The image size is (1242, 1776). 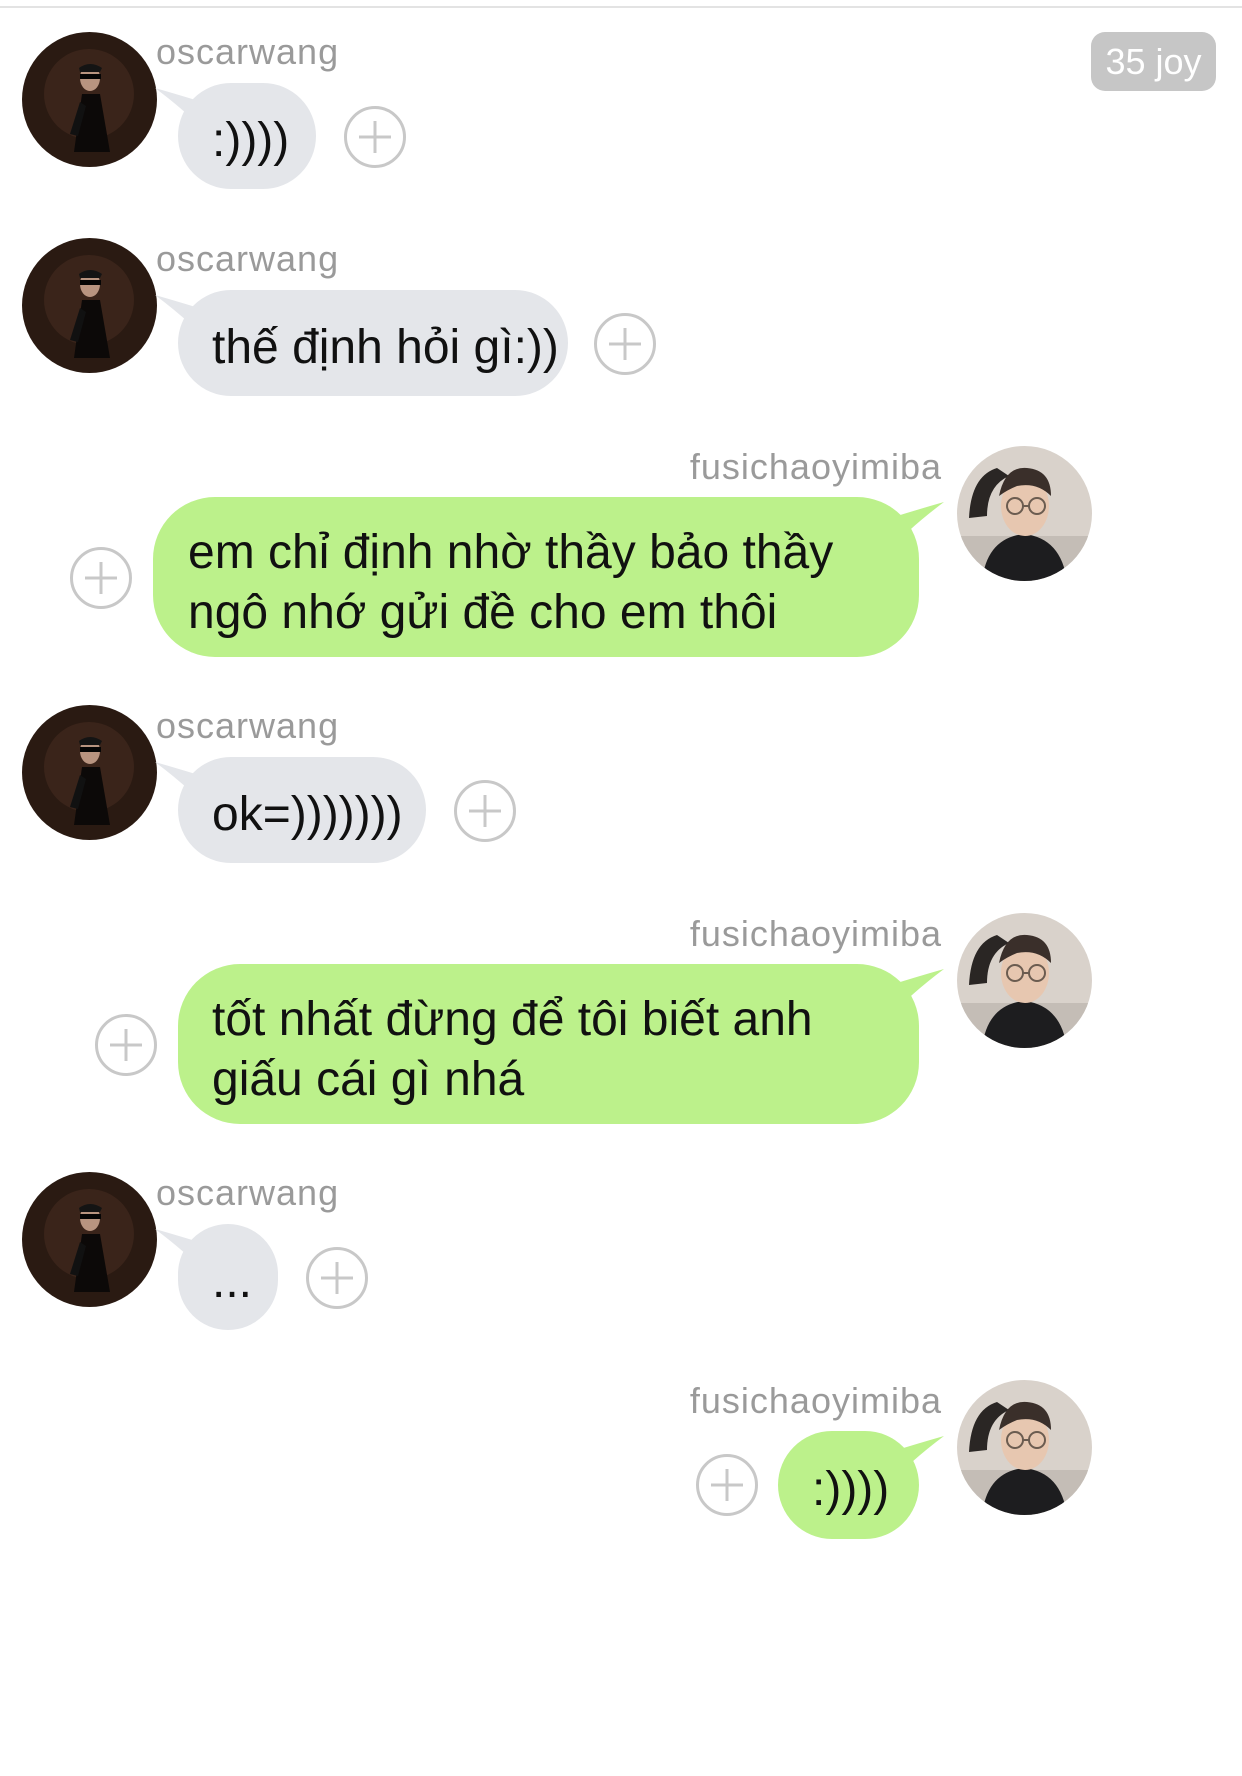 What do you see at coordinates (385, 347) in the screenshot?
I see `message-text: thế định hỏi gì:))` at bounding box center [385, 347].